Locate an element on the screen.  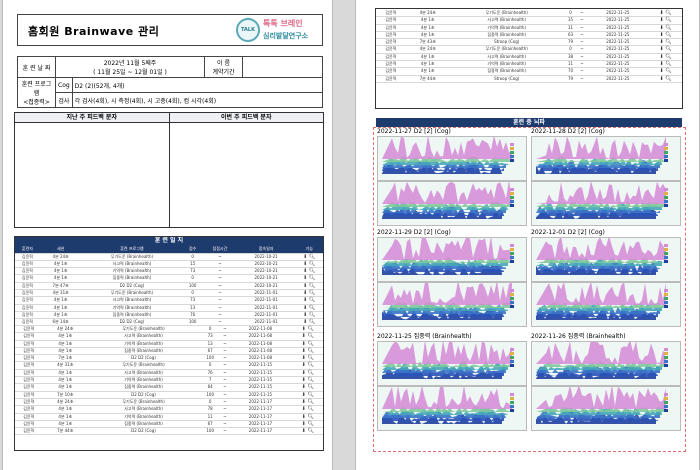
eeg-panel-title: 2022-11-25 집중력 (Brainhealth) is located at coordinates (424, 336).